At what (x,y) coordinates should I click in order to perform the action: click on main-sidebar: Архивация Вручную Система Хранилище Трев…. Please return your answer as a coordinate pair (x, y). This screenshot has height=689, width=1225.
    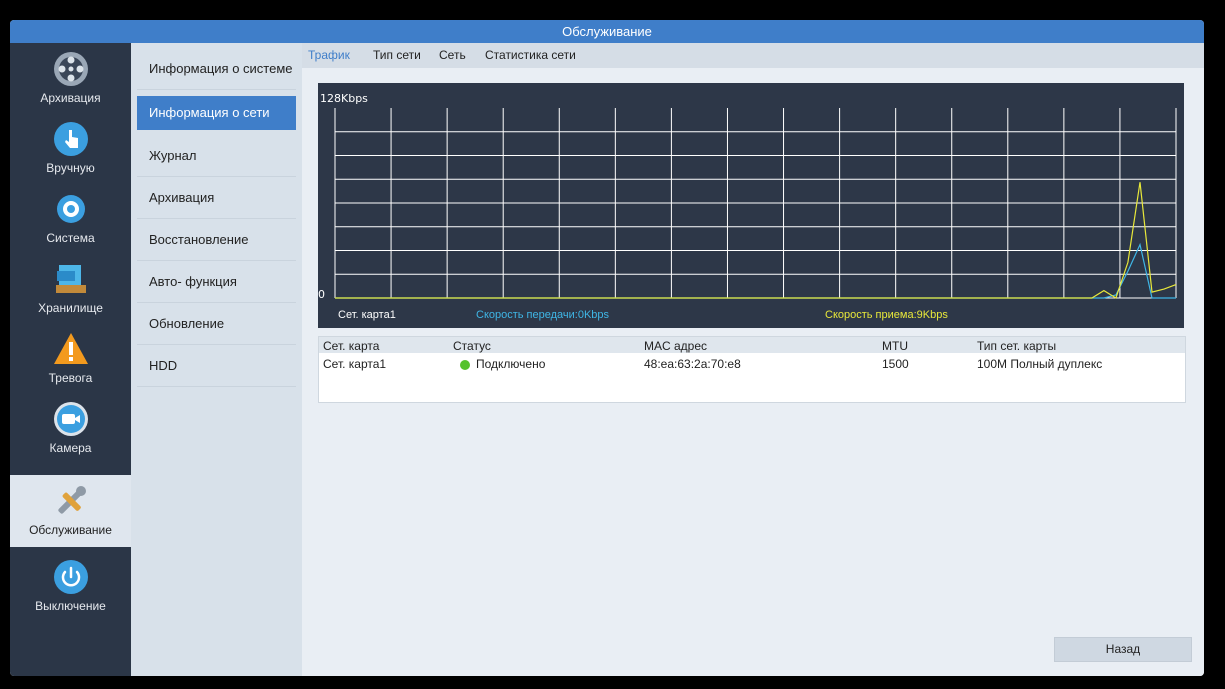
    Looking at the image, I should click on (70, 359).